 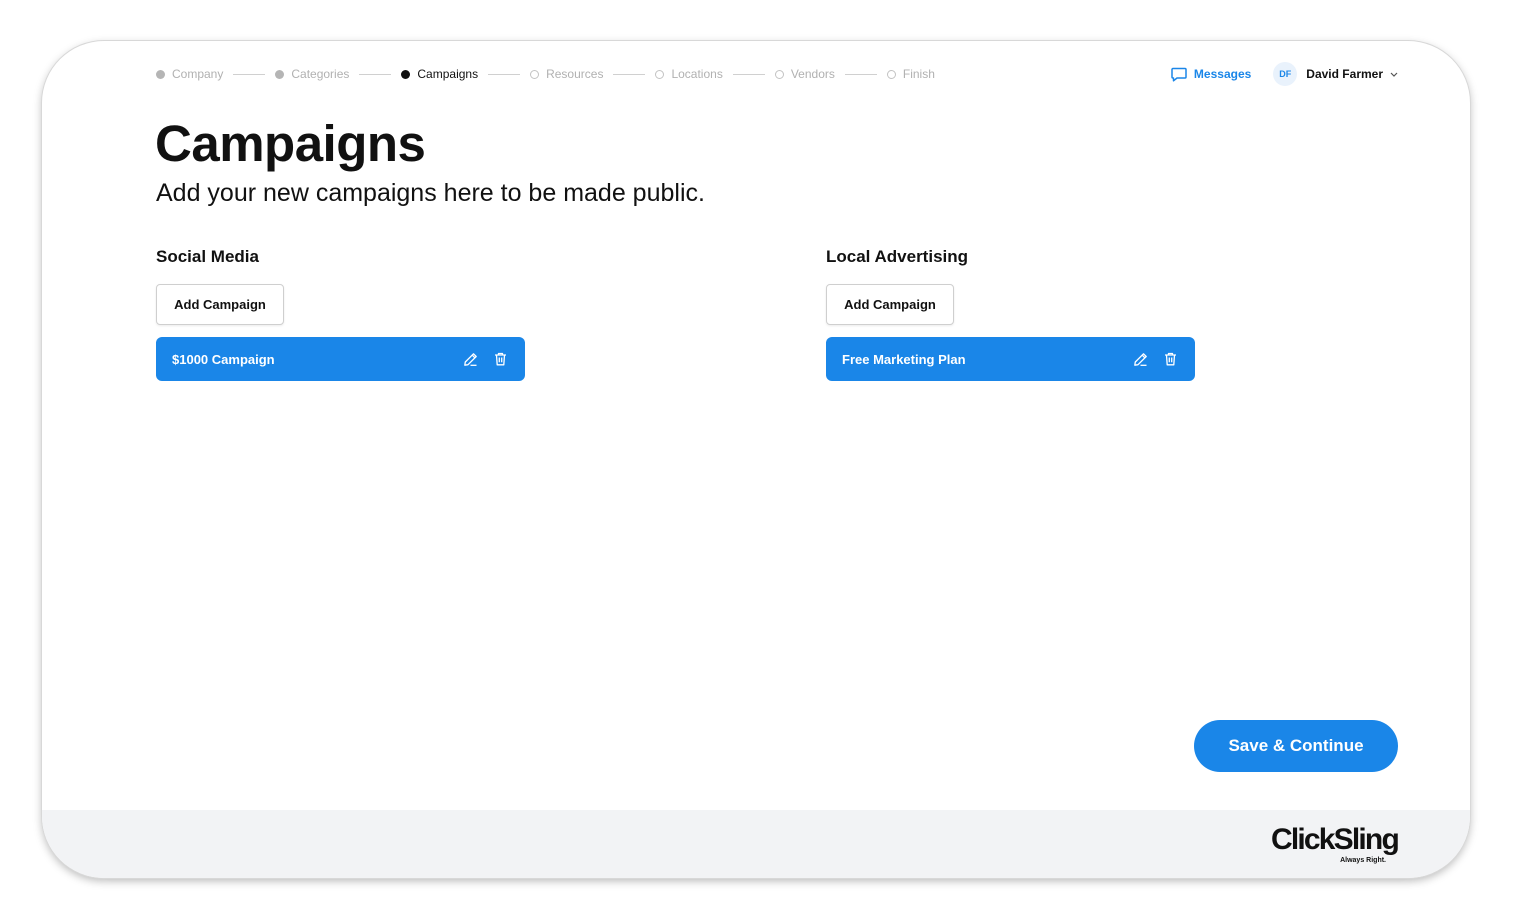 What do you see at coordinates (198, 74) in the screenshot?
I see `step-label: Company` at bounding box center [198, 74].